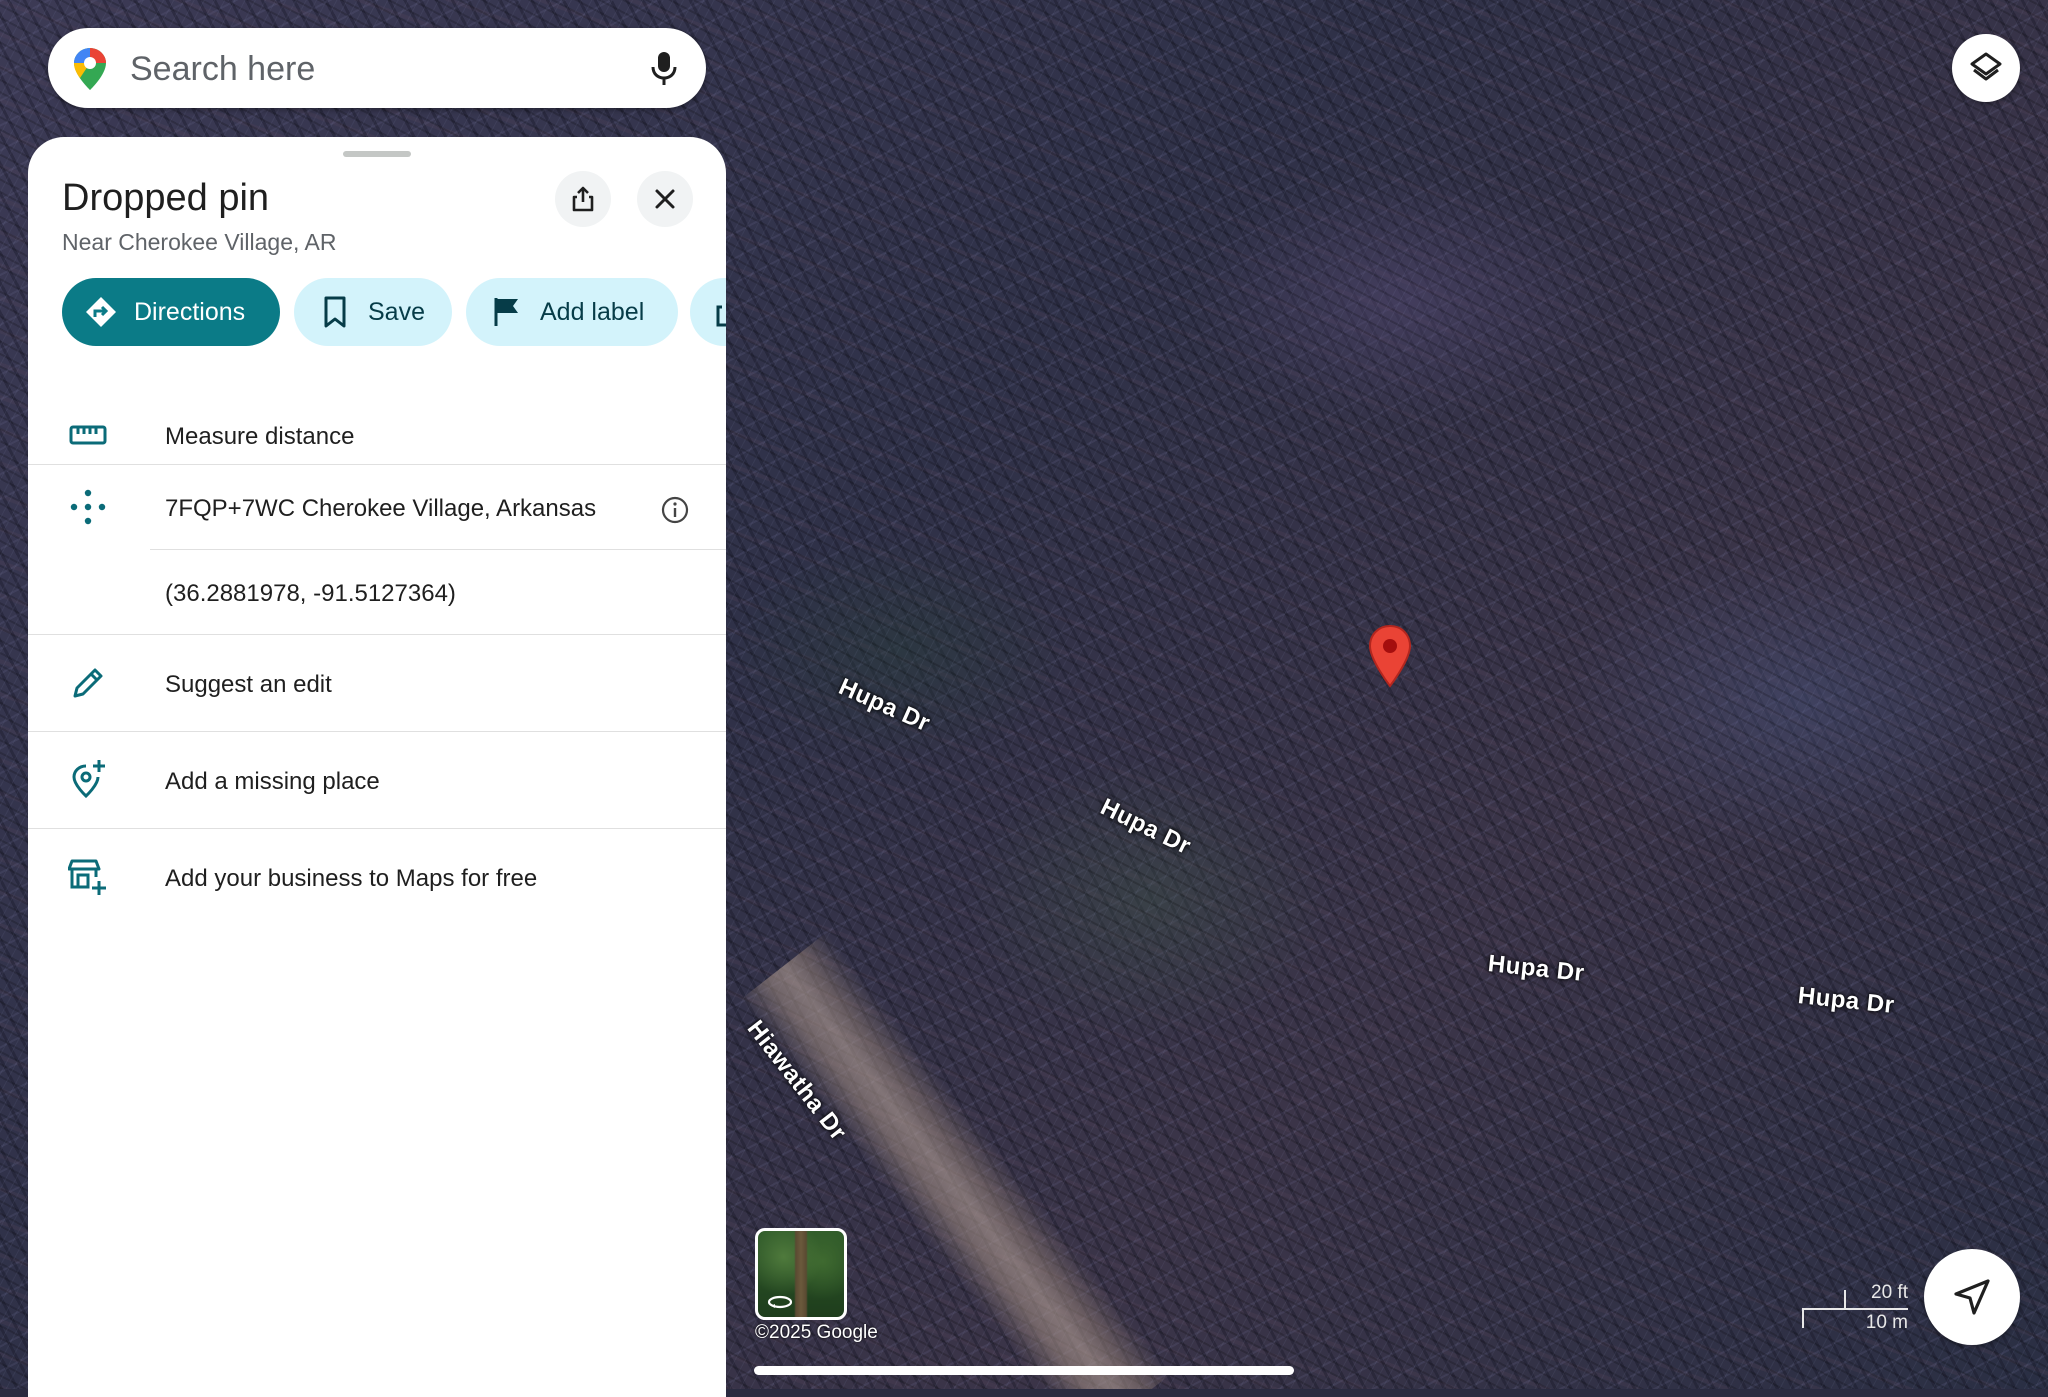  I want to click on bookmark-icon, so click(335, 312).